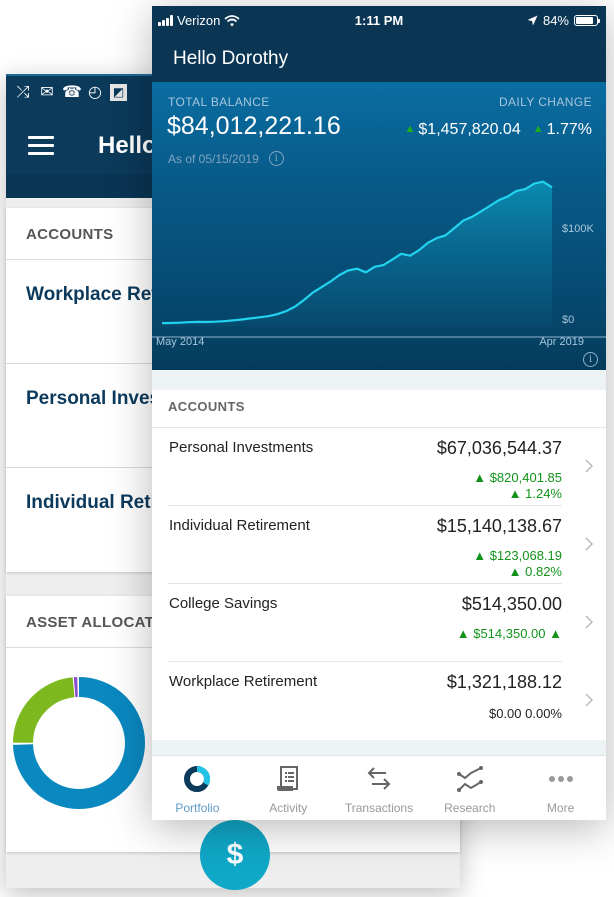 The image size is (614, 897). Describe the element at coordinates (535, 493) in the screenshot. I see `account-change-percent: ▲ 1.24%` at that location.